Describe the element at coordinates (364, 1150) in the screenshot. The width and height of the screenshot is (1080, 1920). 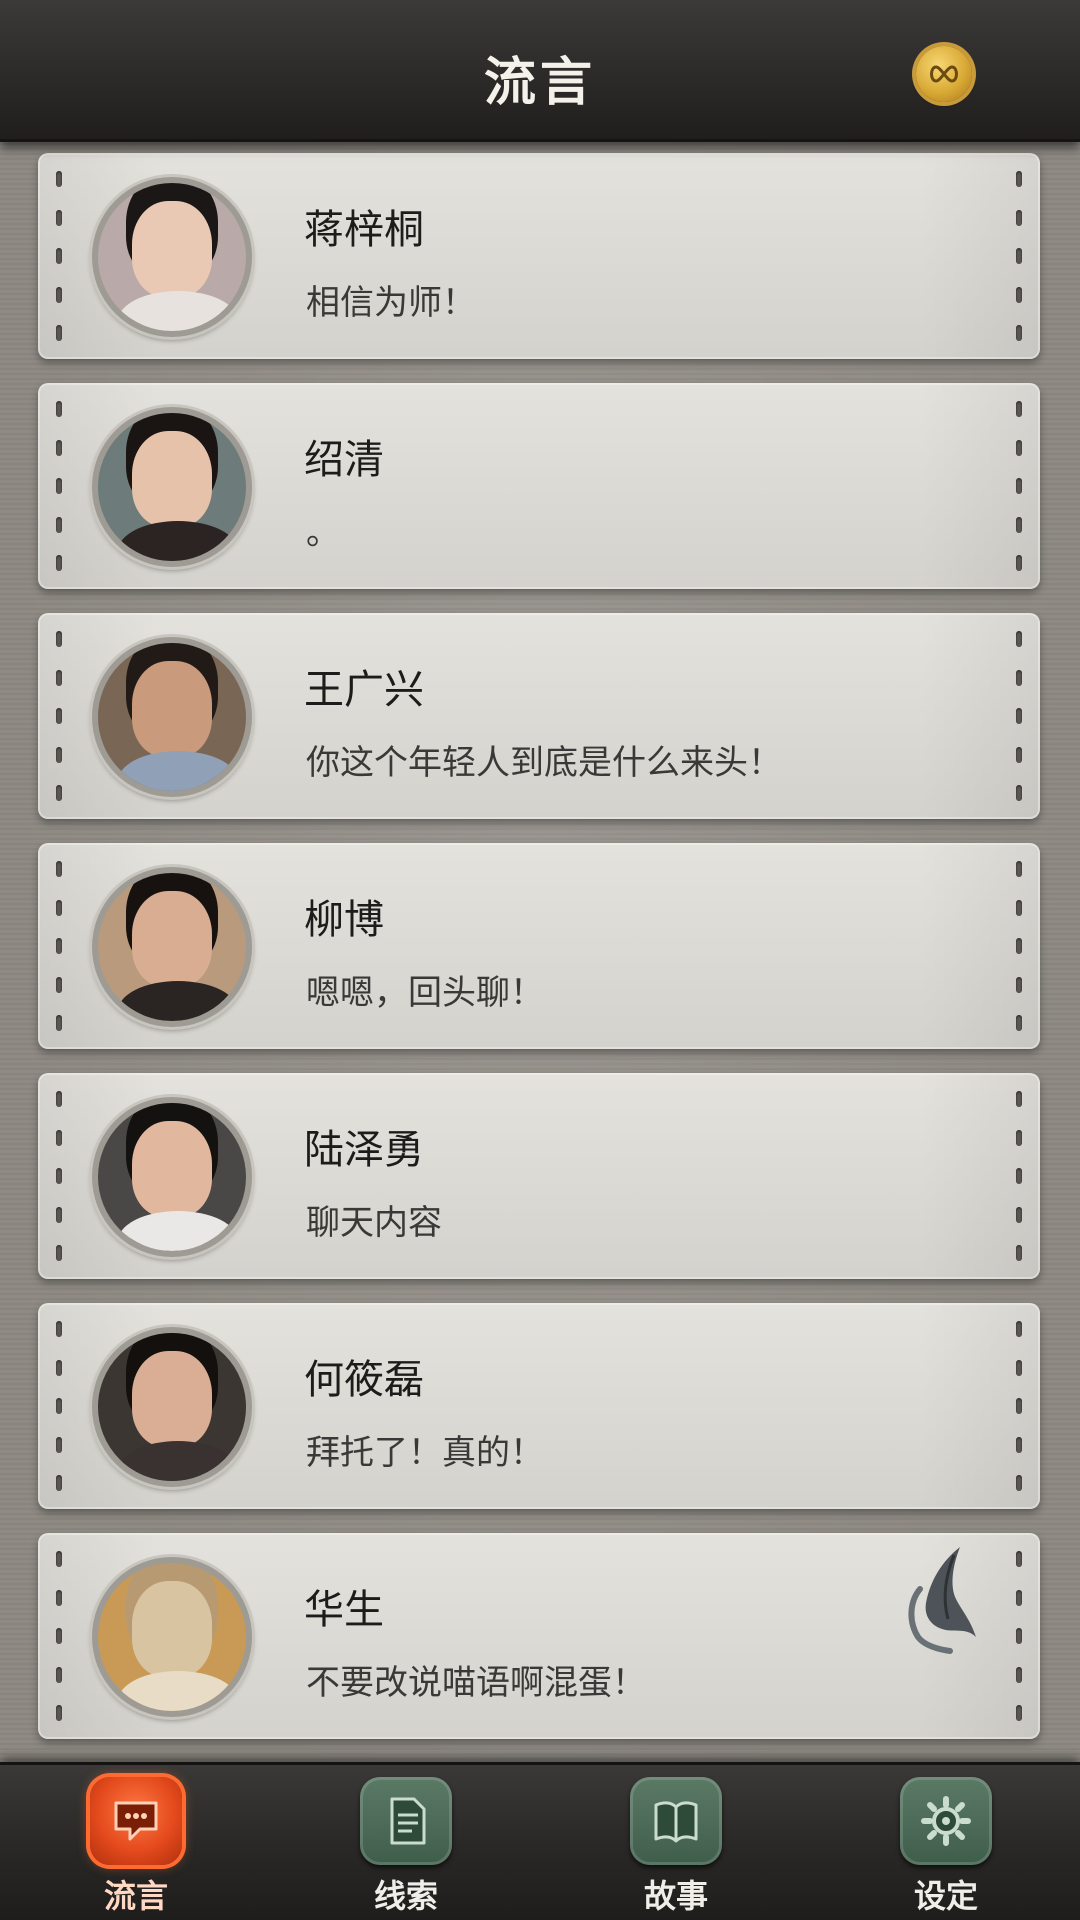
I see `contact-name: 陆泽勇` at that location.